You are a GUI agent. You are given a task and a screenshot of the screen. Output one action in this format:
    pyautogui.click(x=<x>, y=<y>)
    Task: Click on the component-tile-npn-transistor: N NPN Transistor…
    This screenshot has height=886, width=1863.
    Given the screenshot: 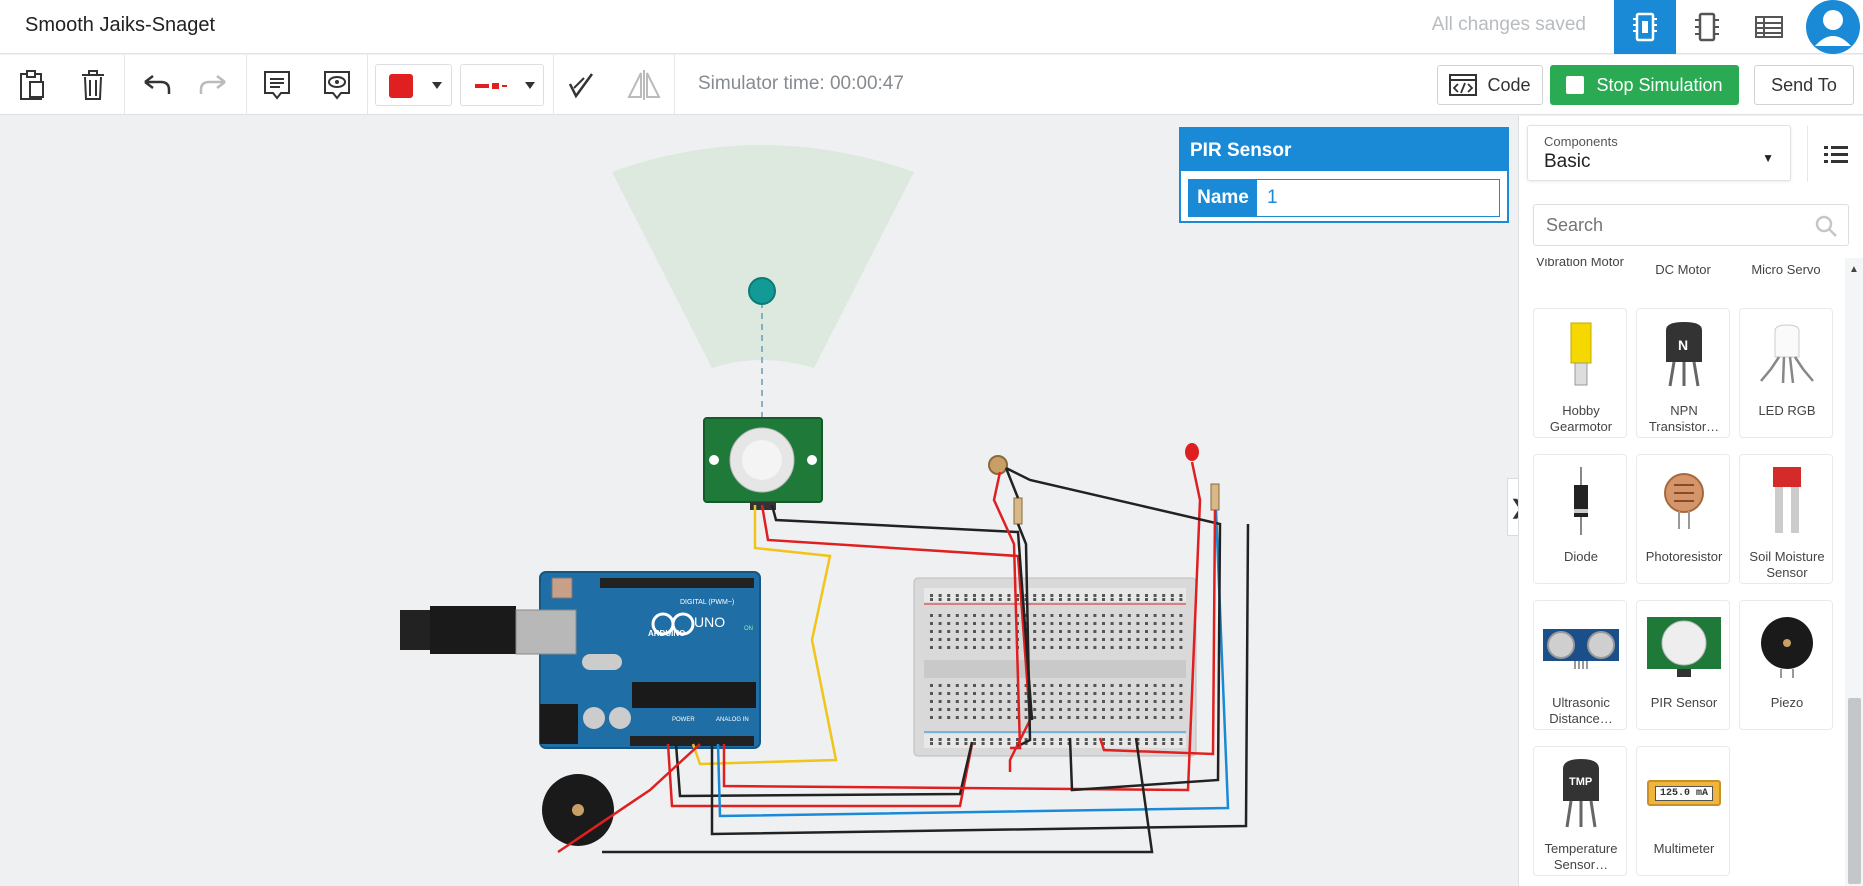 What is the action you would take?
    pyautogui.click(x=1683, y=373)
    